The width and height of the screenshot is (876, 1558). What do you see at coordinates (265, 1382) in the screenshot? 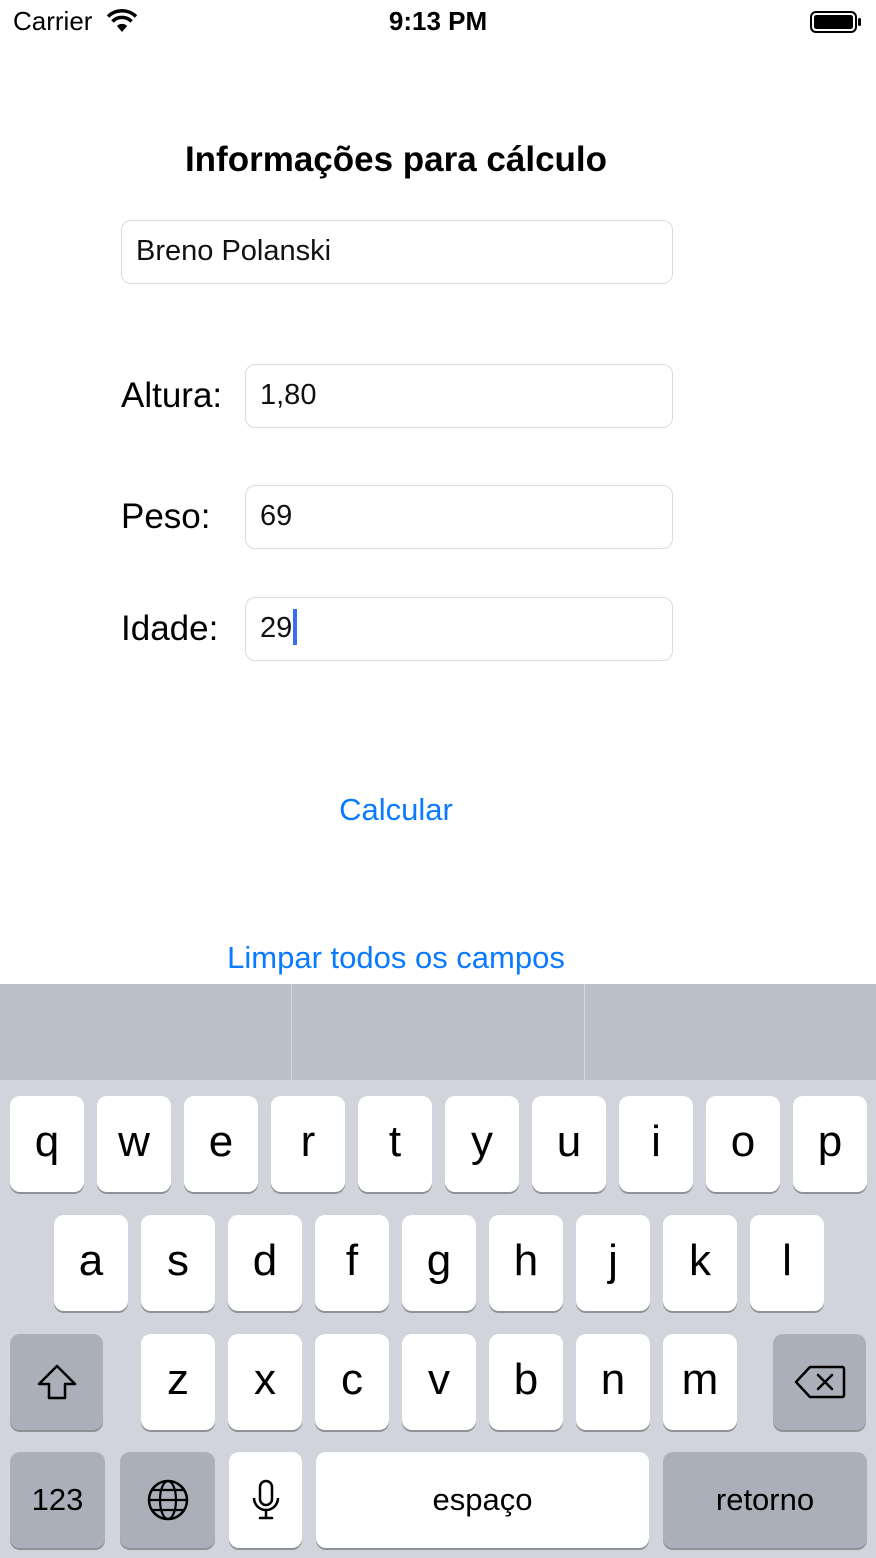
I see `key-x: x` at bounding box center [265, 1382].